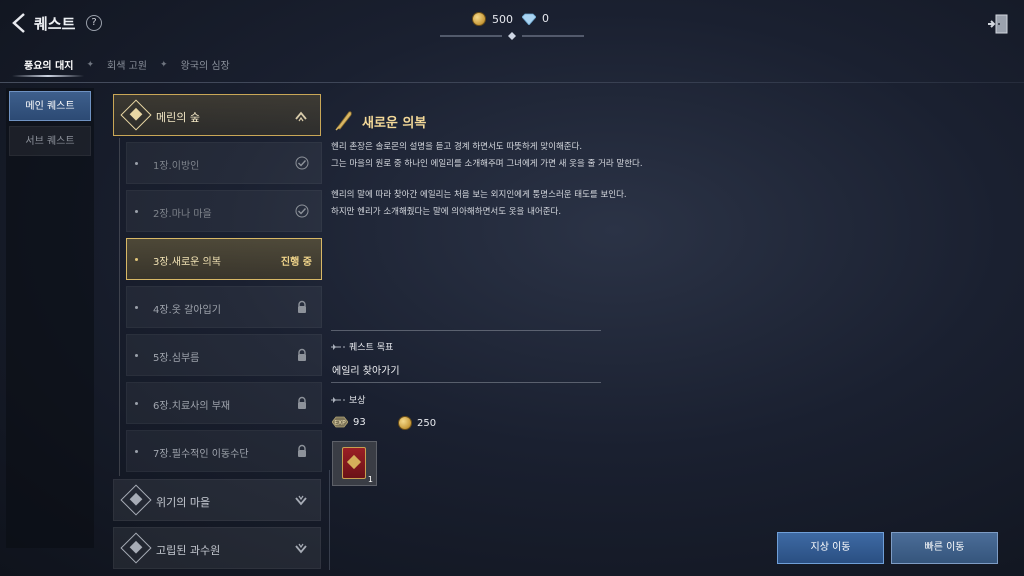  Describe the element at coordinates (457, 147) in the screenshot. I see `story-line: 헨리 촌장은 솔로몬의 설명을 듣고 경계 하면서도 따뜻하게 맞이해준다.` at that location.